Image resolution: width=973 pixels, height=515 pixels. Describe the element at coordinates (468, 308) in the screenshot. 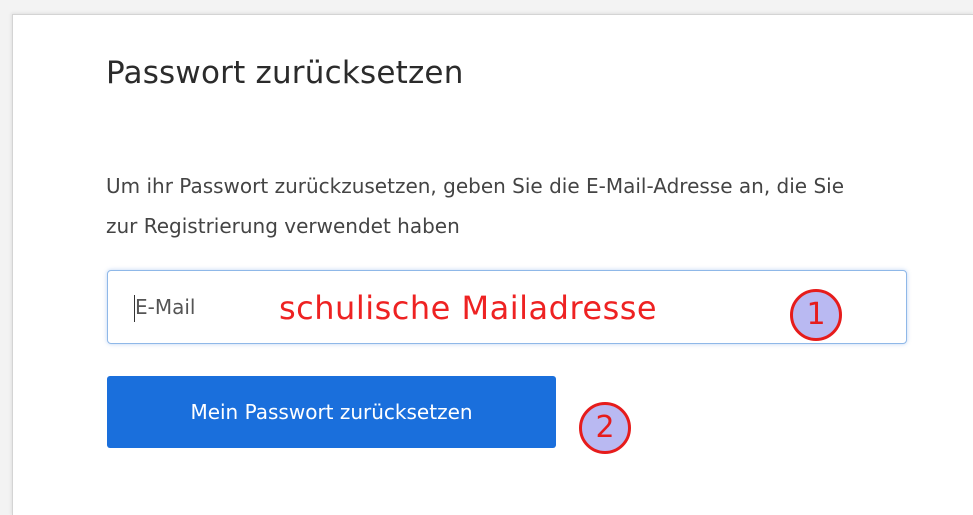

I see `annotation-email-hint: schulische Mailadresse` at that location.